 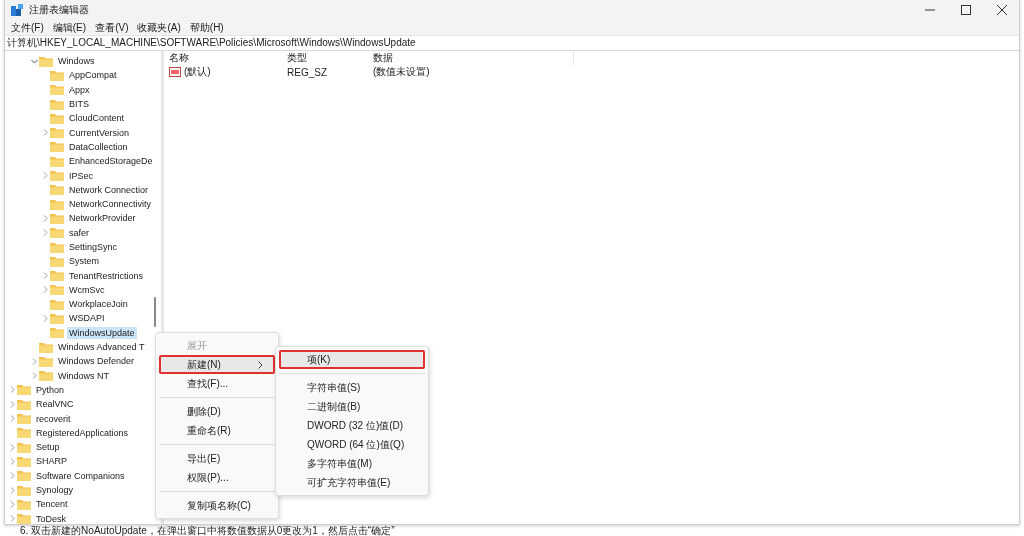 I want to click on menu-item: 帮助(H), so click(x=206, y=27).